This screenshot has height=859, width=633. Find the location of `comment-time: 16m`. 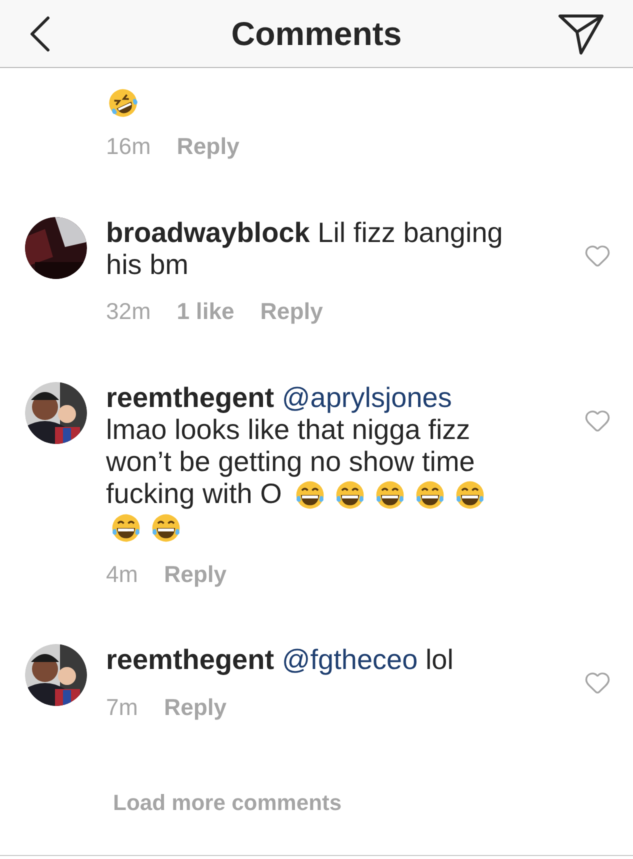

comment-time: 16m is located at coordinates (128, 147).